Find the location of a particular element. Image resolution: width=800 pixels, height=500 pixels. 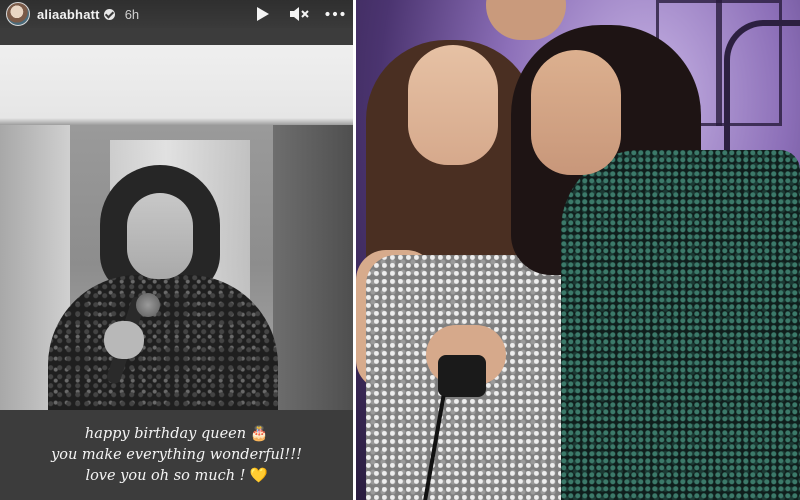

caption-line-2: you make everything wonderful!!! is located at coordinates (176, 454).